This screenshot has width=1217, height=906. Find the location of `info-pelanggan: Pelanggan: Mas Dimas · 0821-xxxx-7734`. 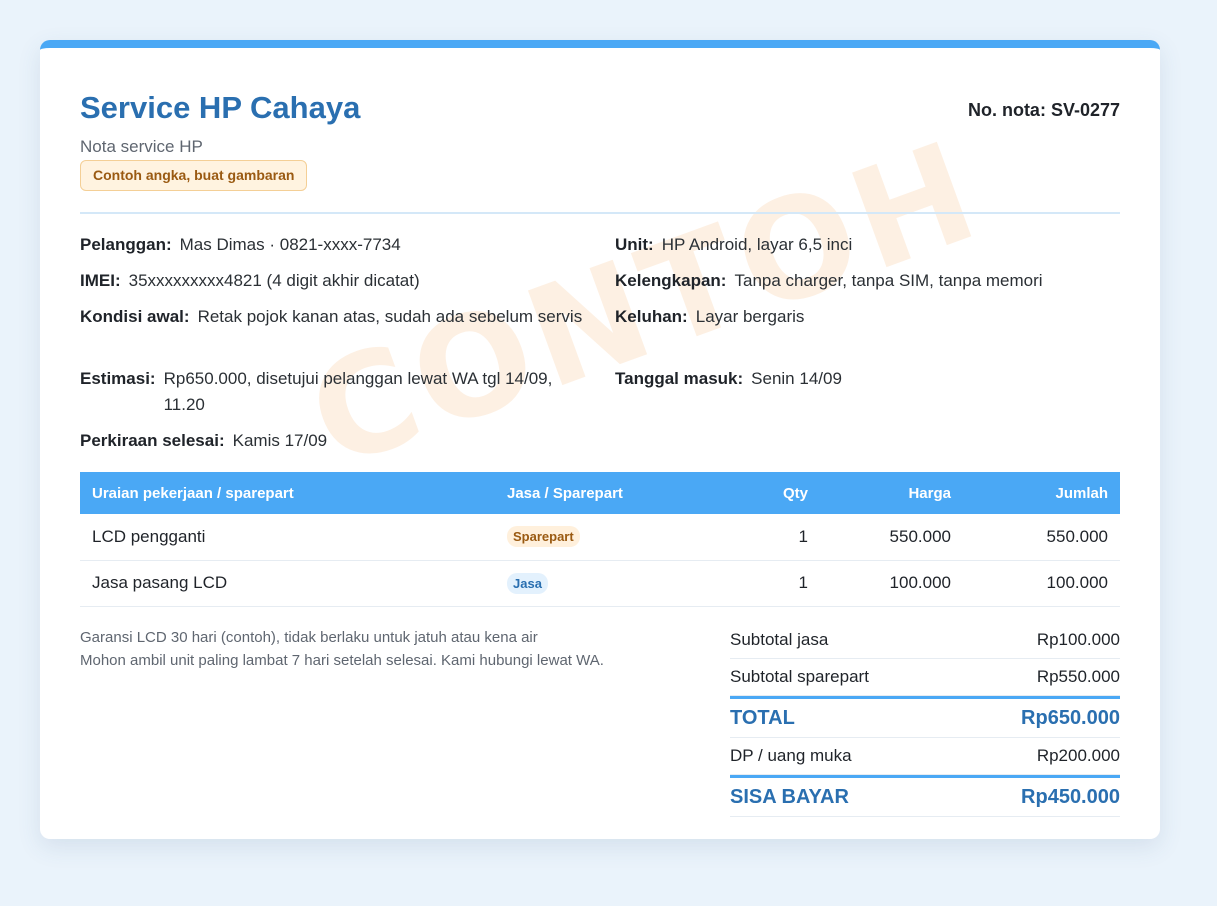

info-pelanggan: Pelanggan: Mas Dimas · 0821-xxxx-7734 is located at coordinates (340, 245).